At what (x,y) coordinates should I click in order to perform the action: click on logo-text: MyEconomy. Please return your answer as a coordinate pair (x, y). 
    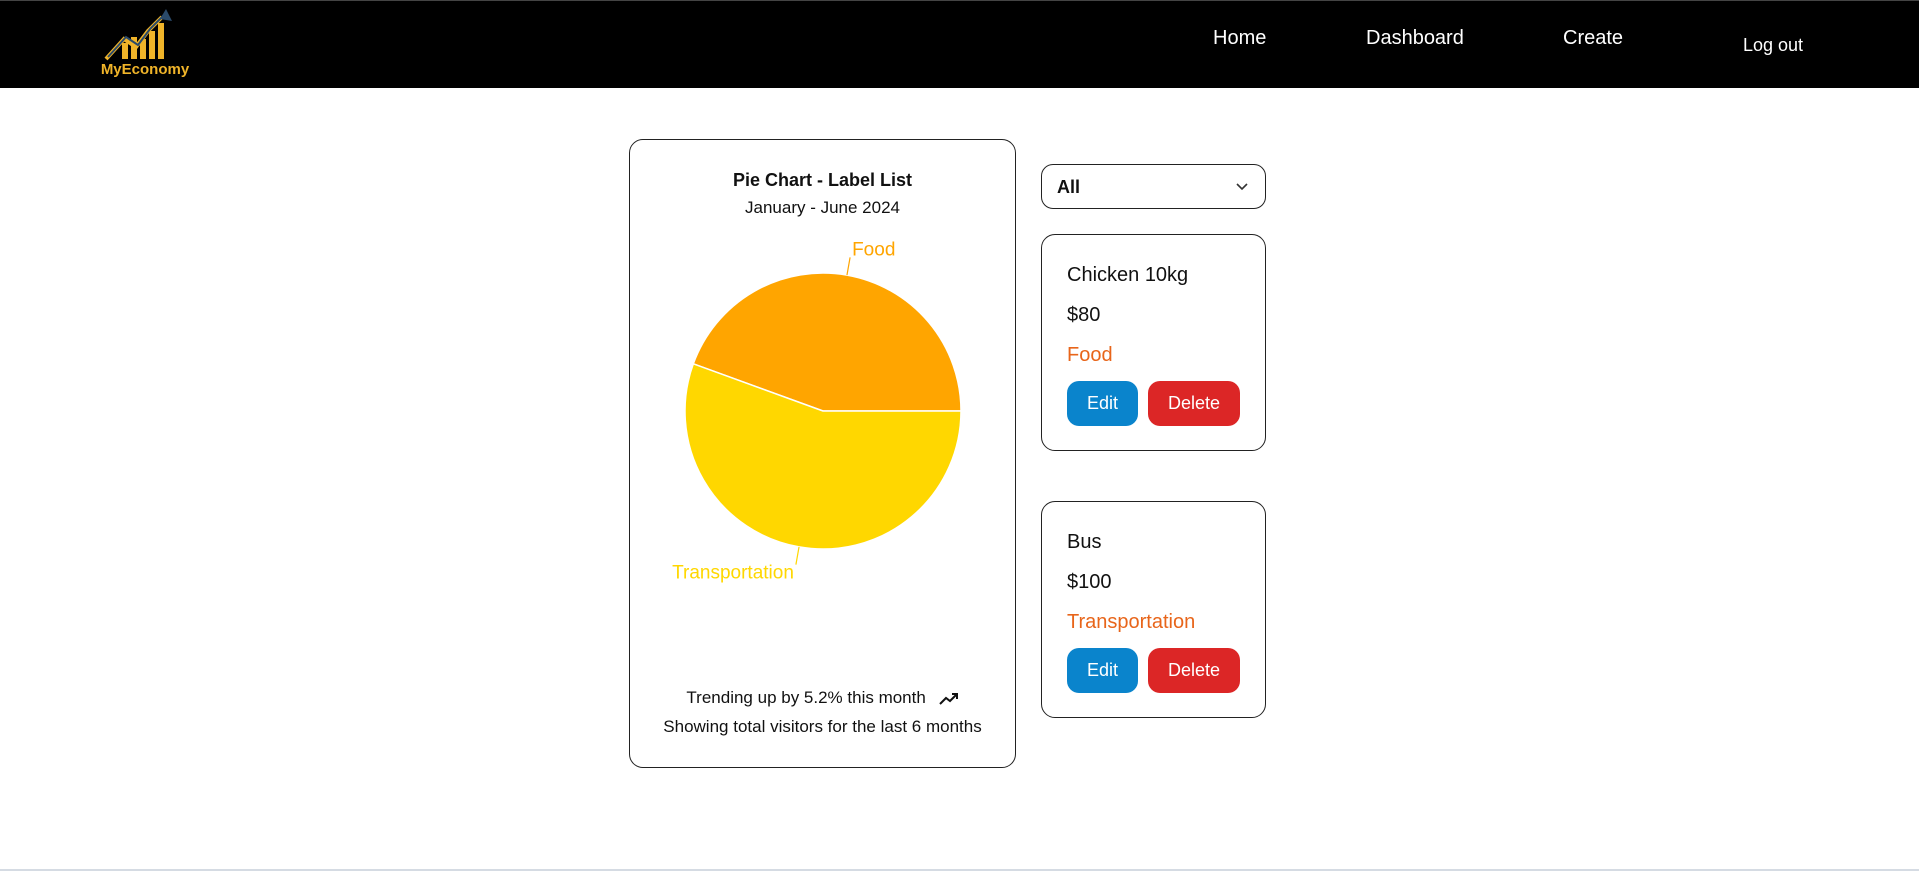
    Looking at the image, I should click on (145, 69).